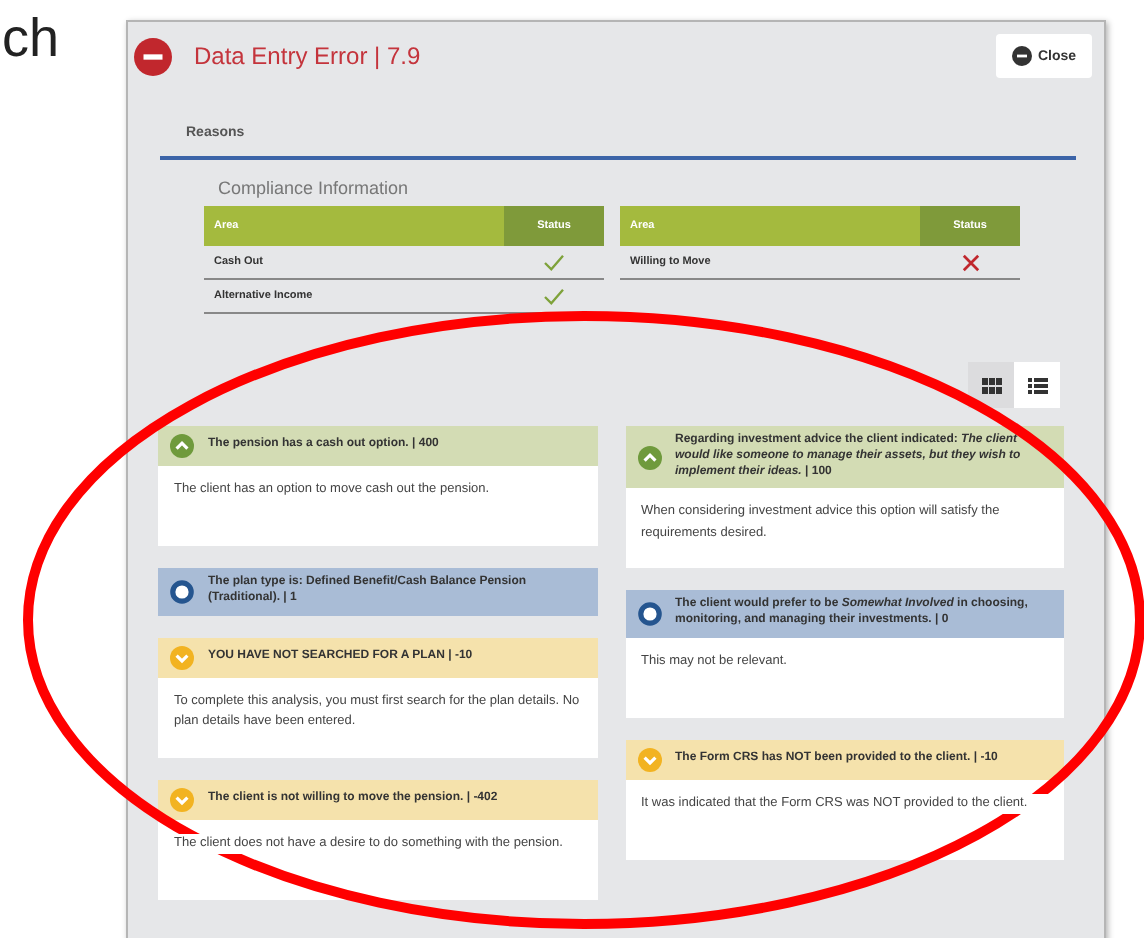 Image resolution: width=1144 pixels, height=938 pixels. What do you see at coordinates (314, 188) in the screenshot?
I see `section-title: Compliance Information` at bounding box center [314, 188].